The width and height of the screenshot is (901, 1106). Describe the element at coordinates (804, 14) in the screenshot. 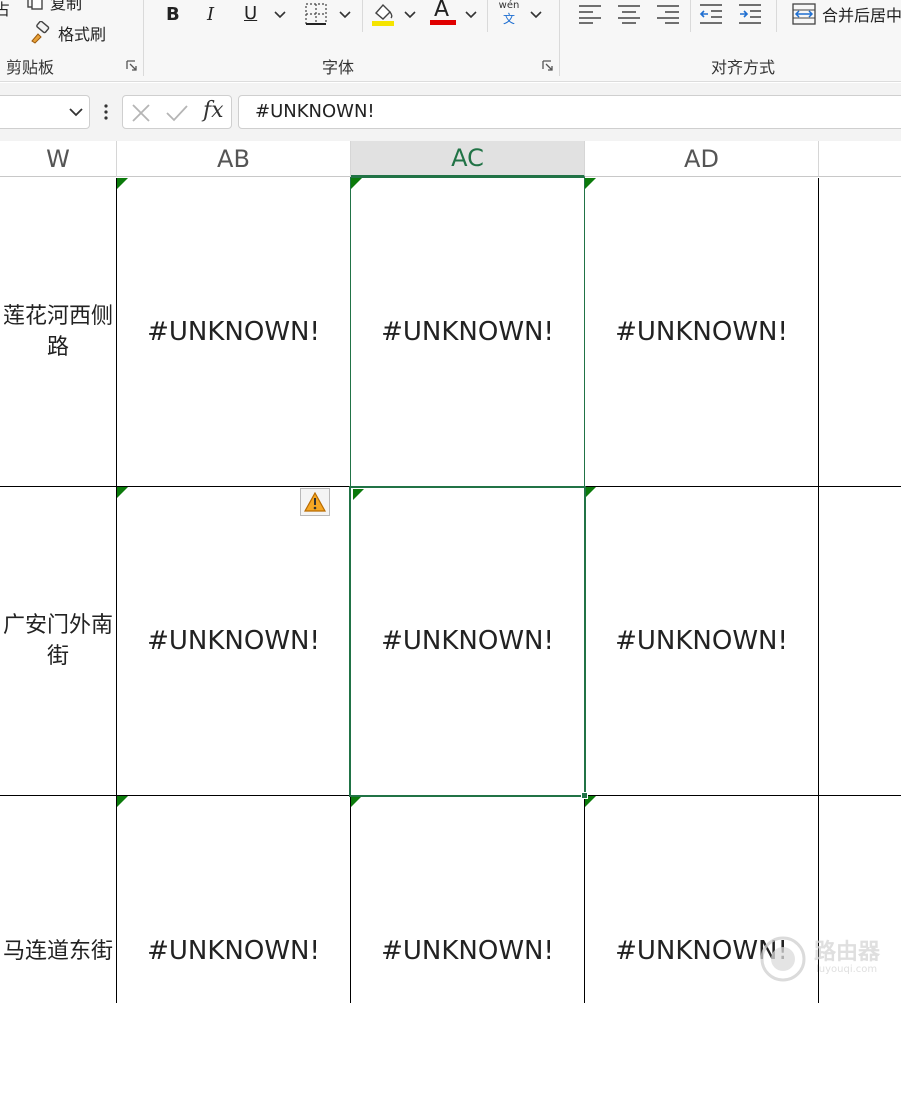

I see `merge-center-icon` at that location.